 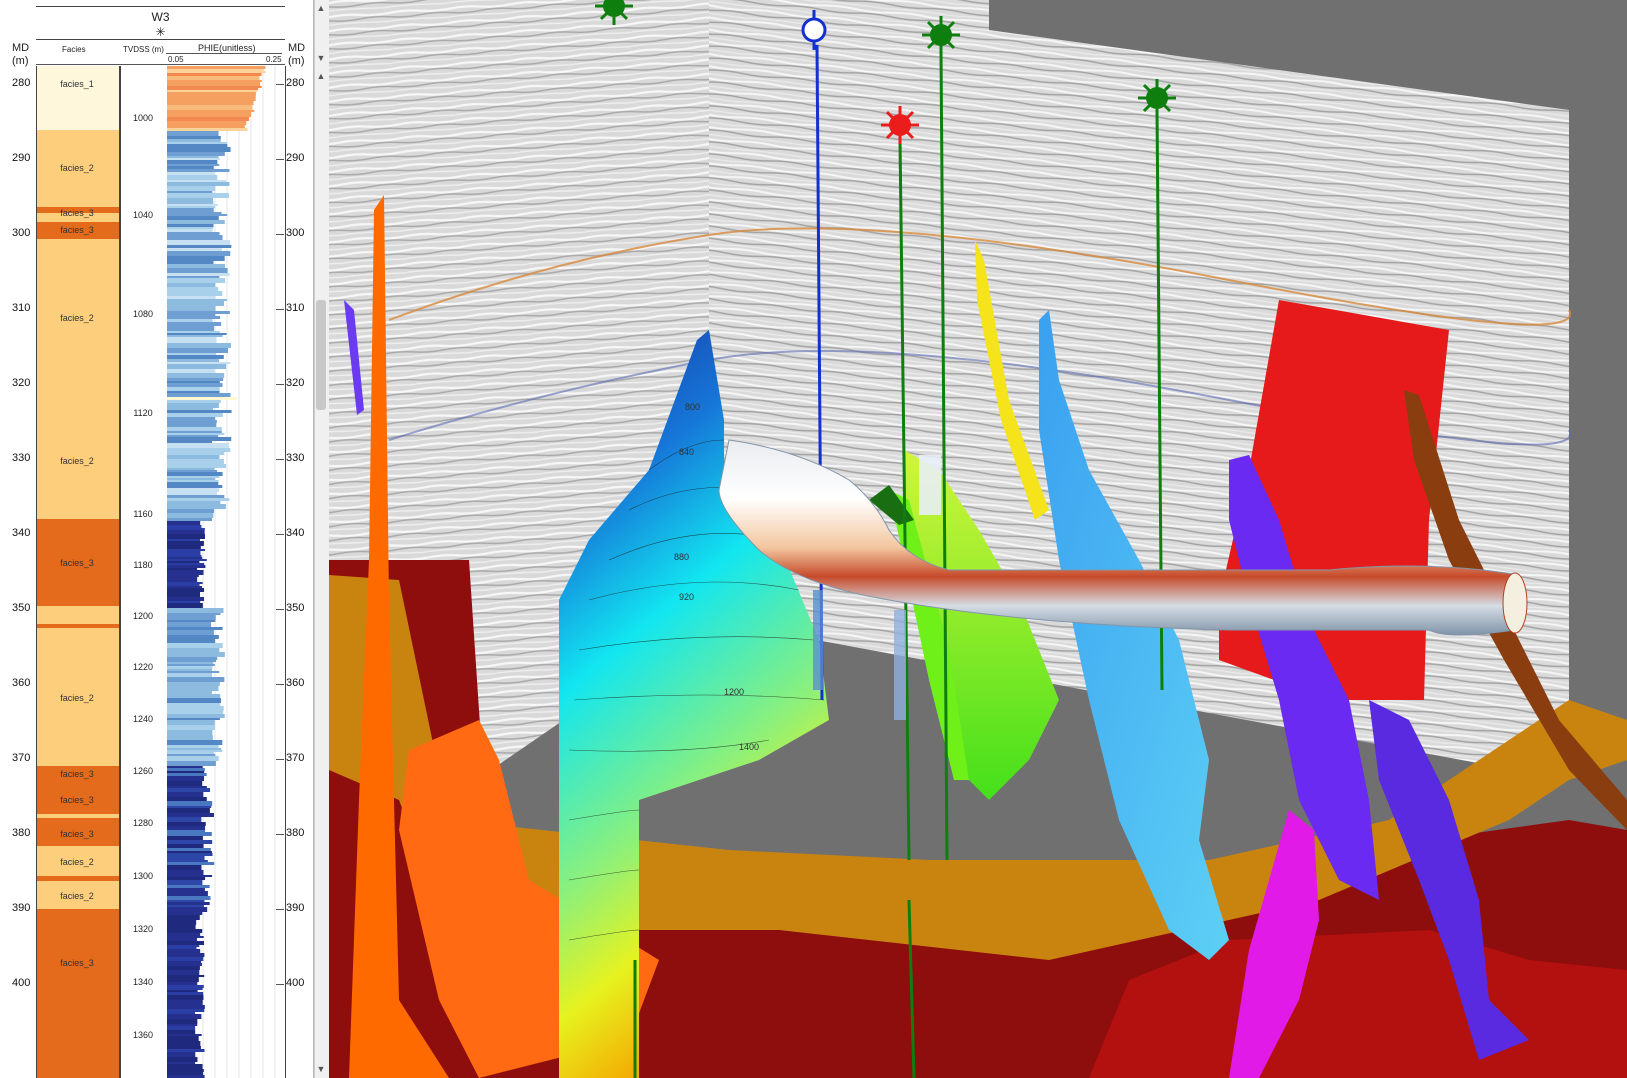 What do you see at coordinates (686, 597) in the screenshot?
I see `contour-label: 920` at bounding box center [686, 597].